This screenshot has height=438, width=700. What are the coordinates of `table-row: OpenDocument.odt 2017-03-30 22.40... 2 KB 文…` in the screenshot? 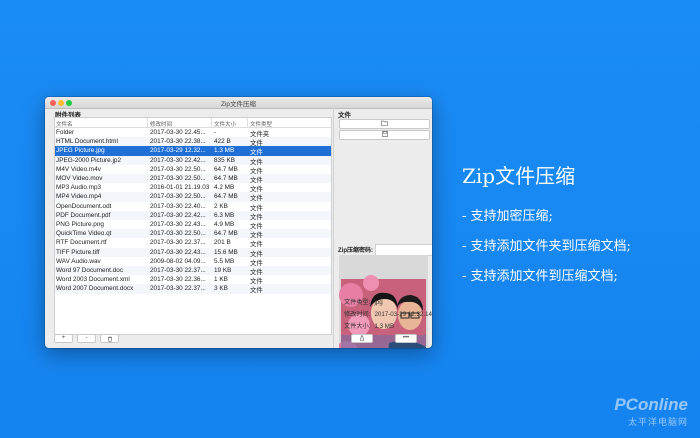 It's located at (193, 207).